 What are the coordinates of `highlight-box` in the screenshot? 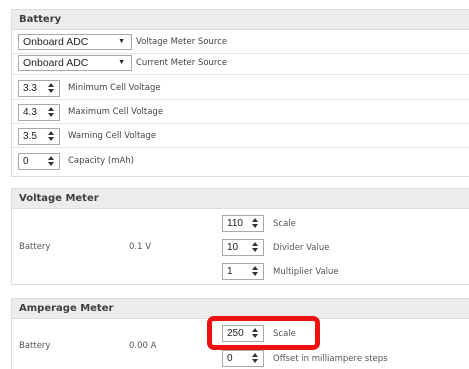 It's located at (263, 333).